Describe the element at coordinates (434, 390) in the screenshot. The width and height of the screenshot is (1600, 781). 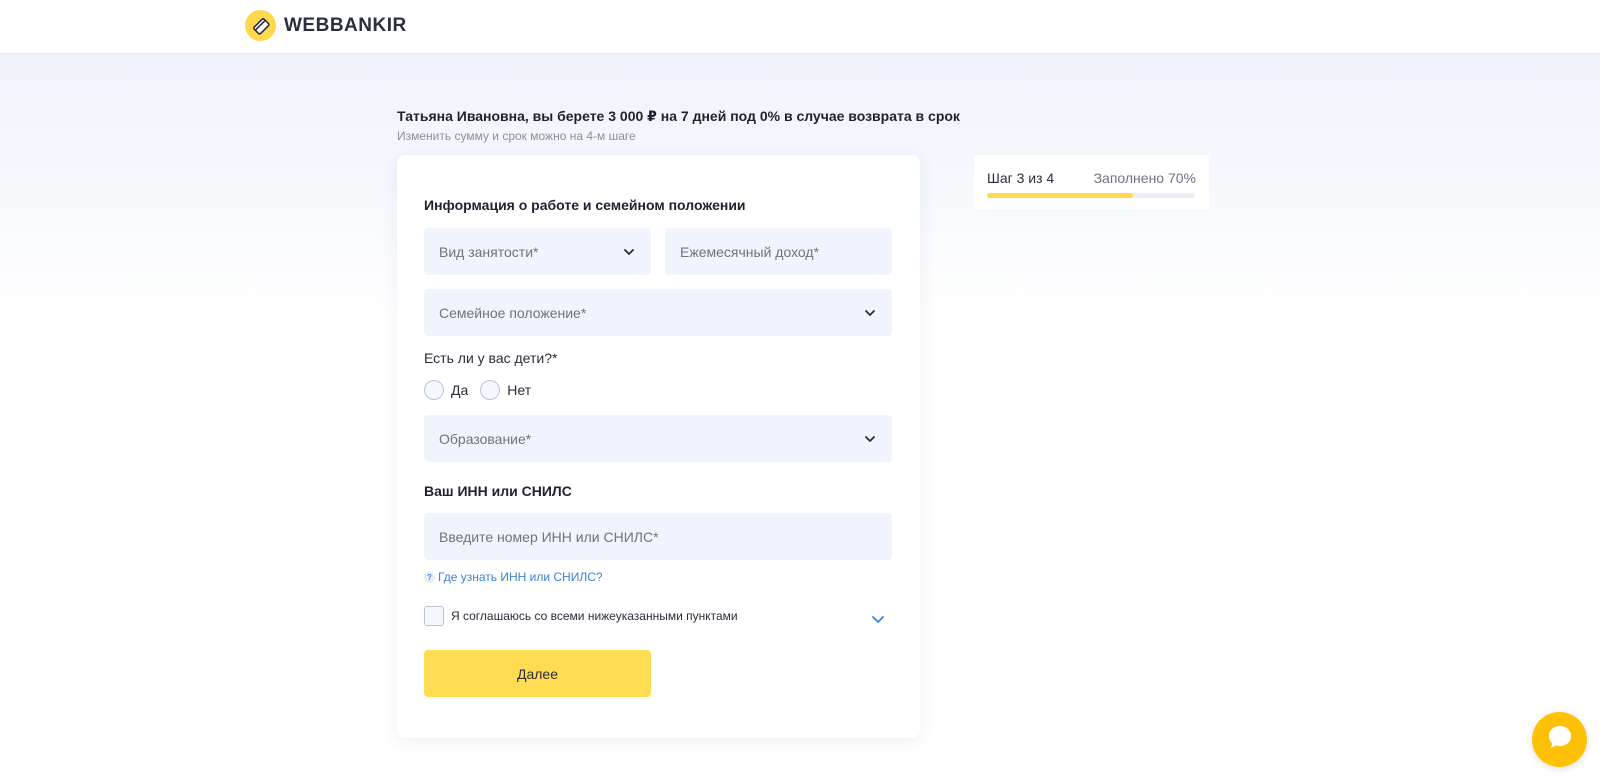
I see `children-yes-radio` at that location.